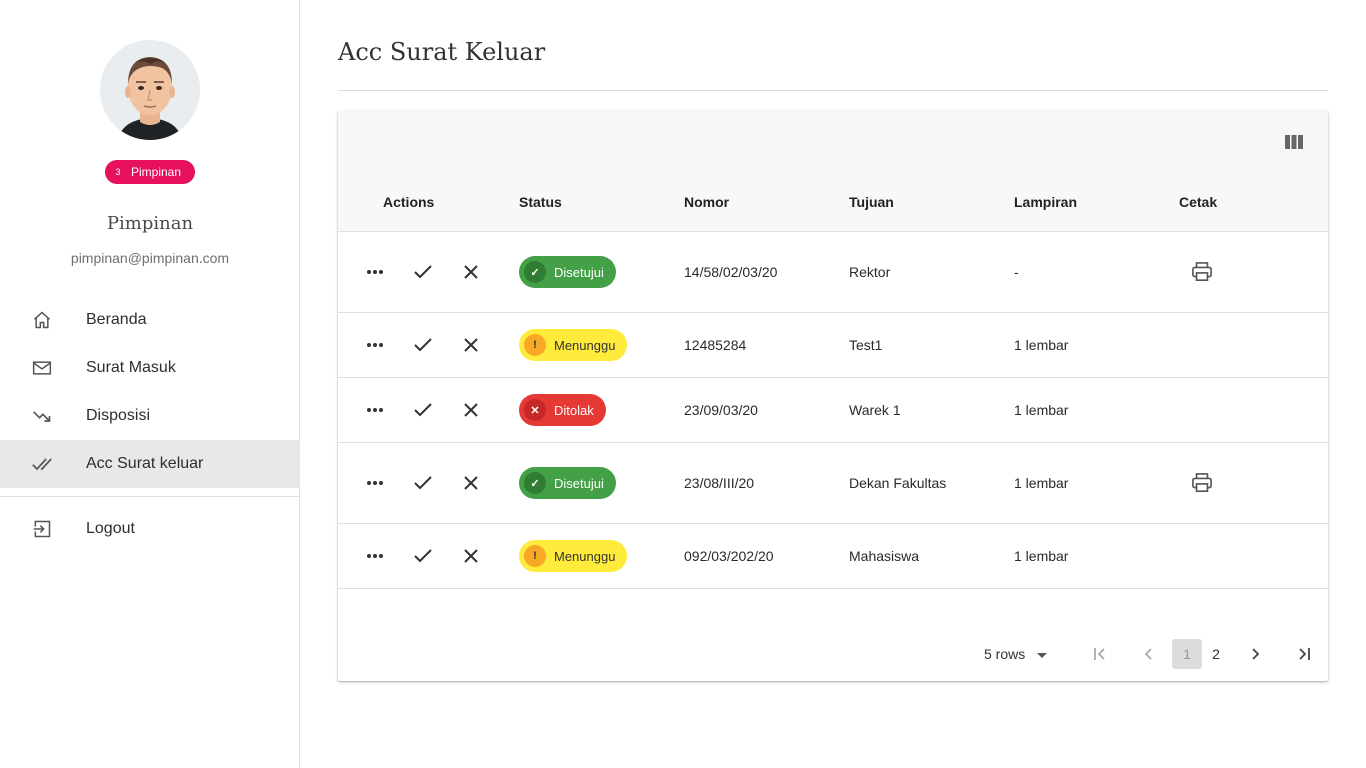  What do you see at coordinates (1005, 654) in the screenshot?
I see `rows-per-page-value: 5 rows` at bounding box center [1005, 654].